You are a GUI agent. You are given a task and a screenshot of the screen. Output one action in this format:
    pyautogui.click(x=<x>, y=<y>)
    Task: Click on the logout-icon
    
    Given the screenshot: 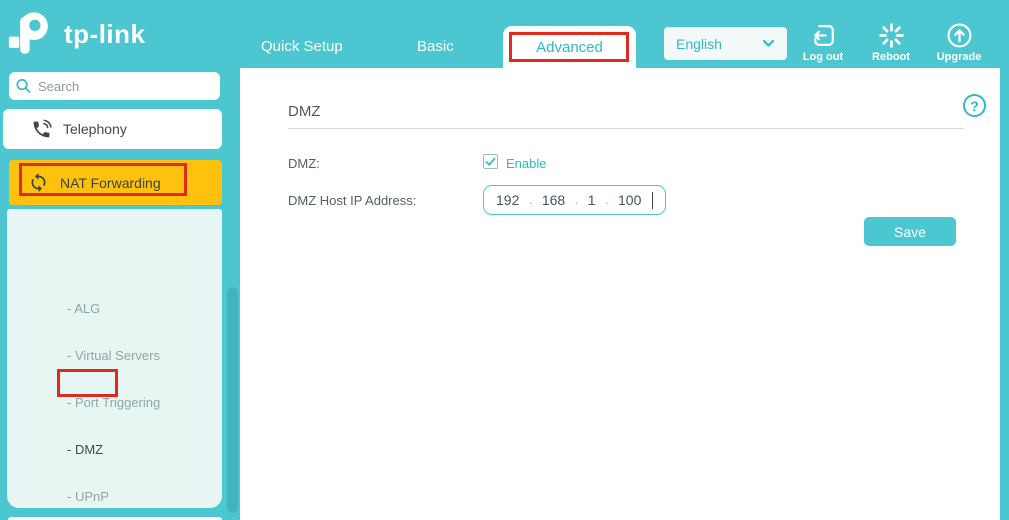 What is the action you would take?
    pyautogui.click(x=823, y=35)
    